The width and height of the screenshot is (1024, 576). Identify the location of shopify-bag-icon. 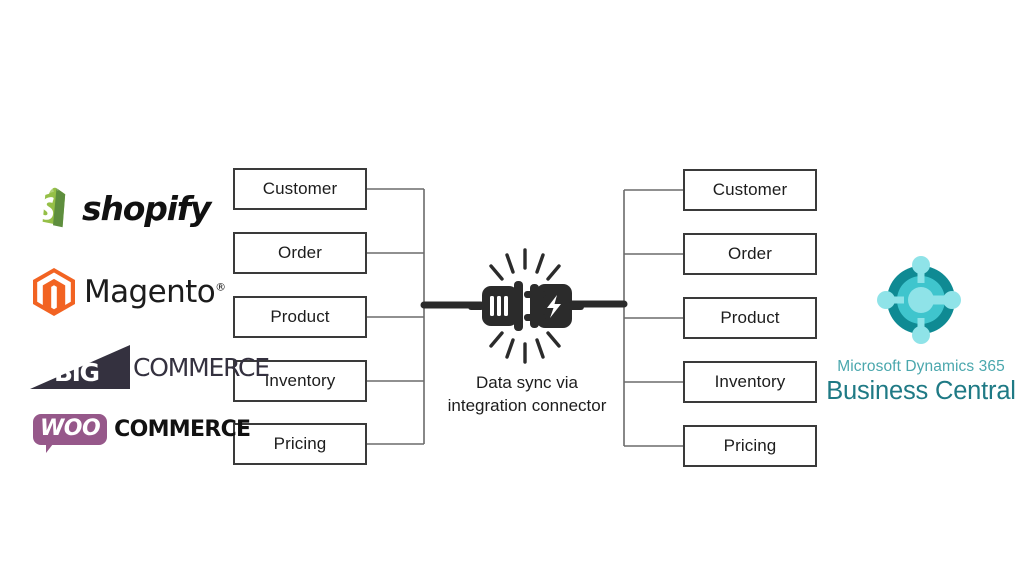
(53, 207).